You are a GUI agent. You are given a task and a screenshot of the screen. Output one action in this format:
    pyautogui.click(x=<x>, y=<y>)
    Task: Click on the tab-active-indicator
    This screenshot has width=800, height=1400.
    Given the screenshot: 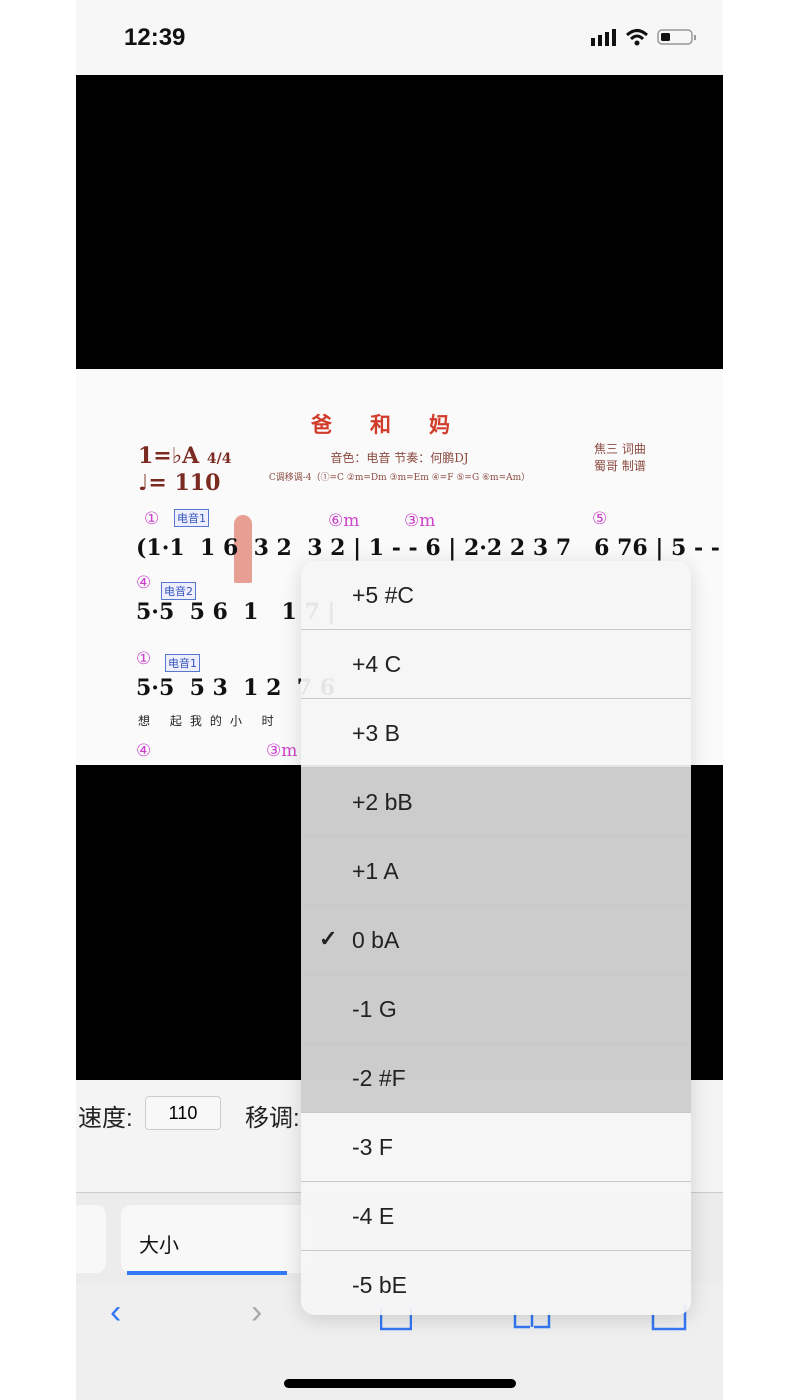 What is the action you would take?
    pyautogui.click(x=207, y=1273)
    